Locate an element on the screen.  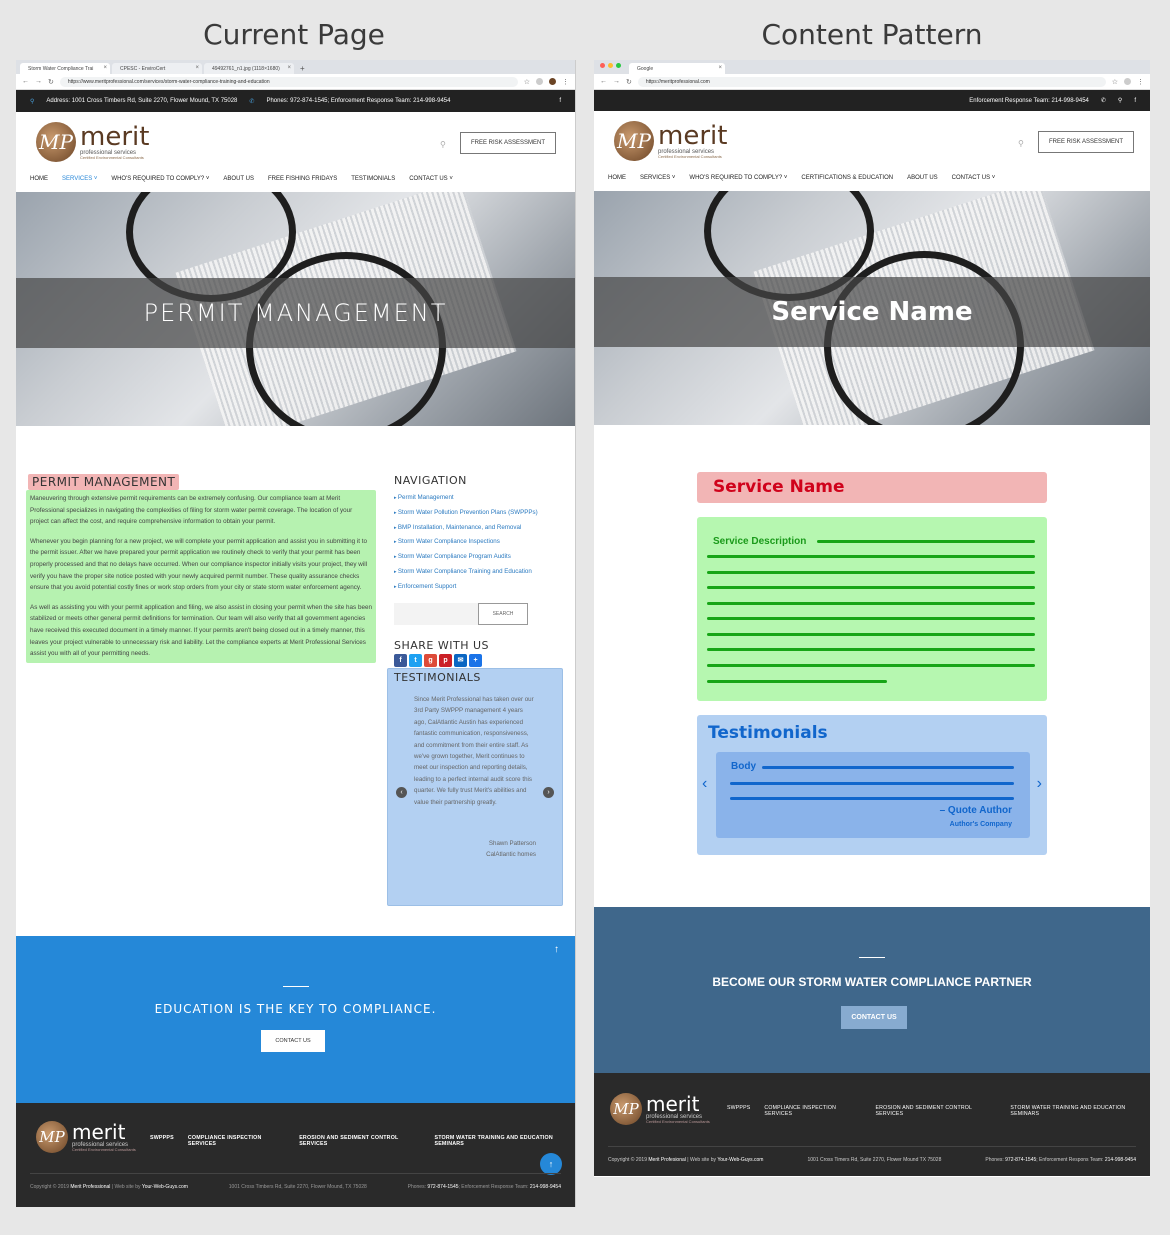
search-input is located at coordinates (436, 613).